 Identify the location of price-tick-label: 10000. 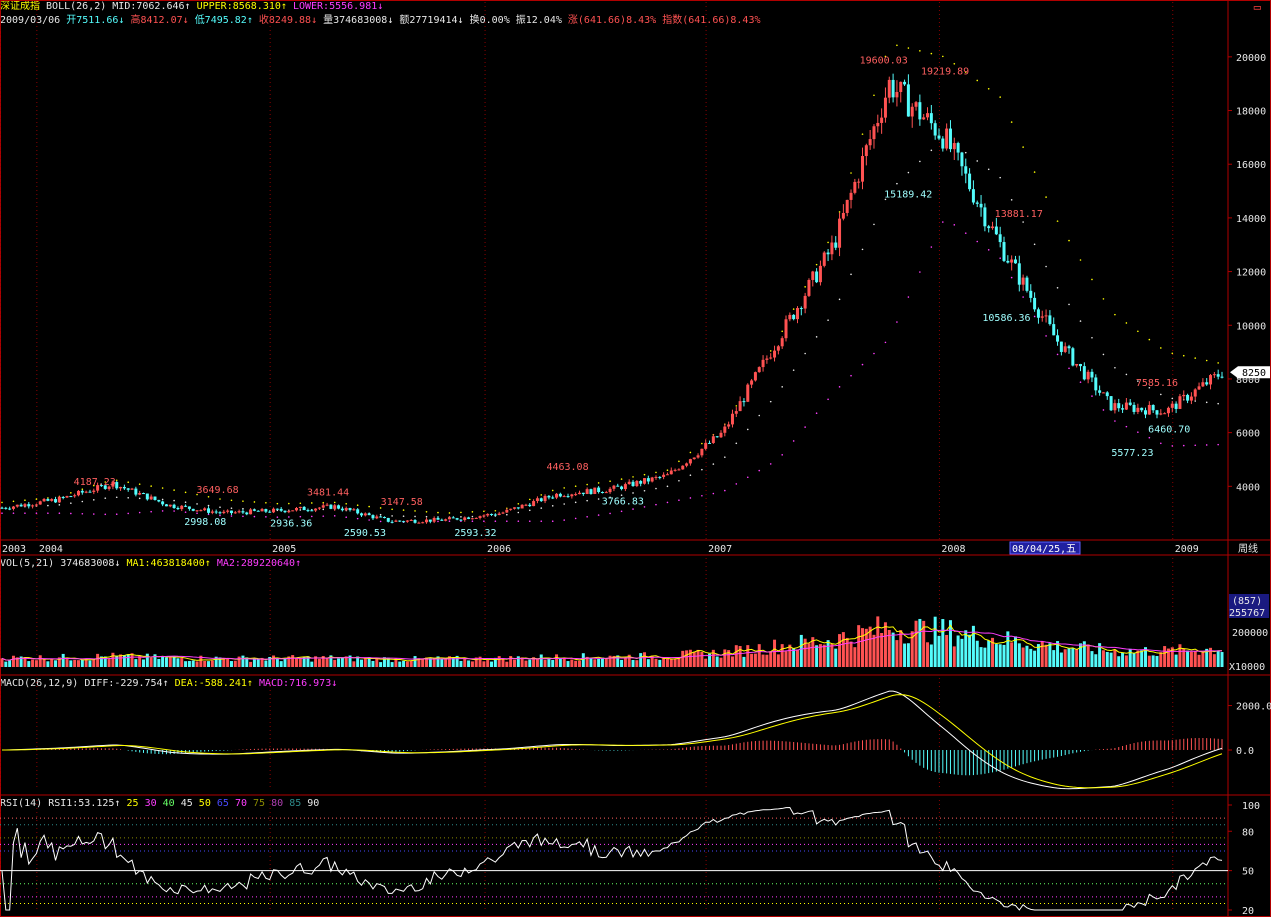
(1251, 326).